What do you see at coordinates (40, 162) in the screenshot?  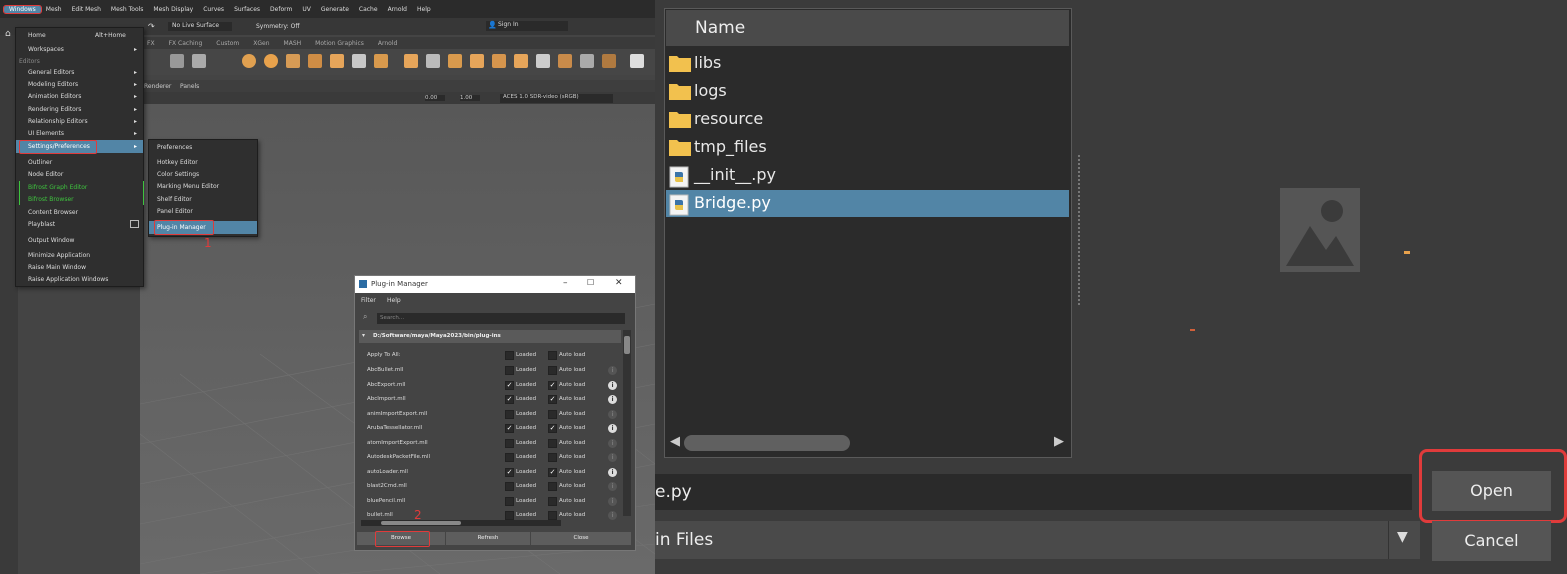 I see `menu-item-outliner: Outliner` at bounding box center [40, 162].